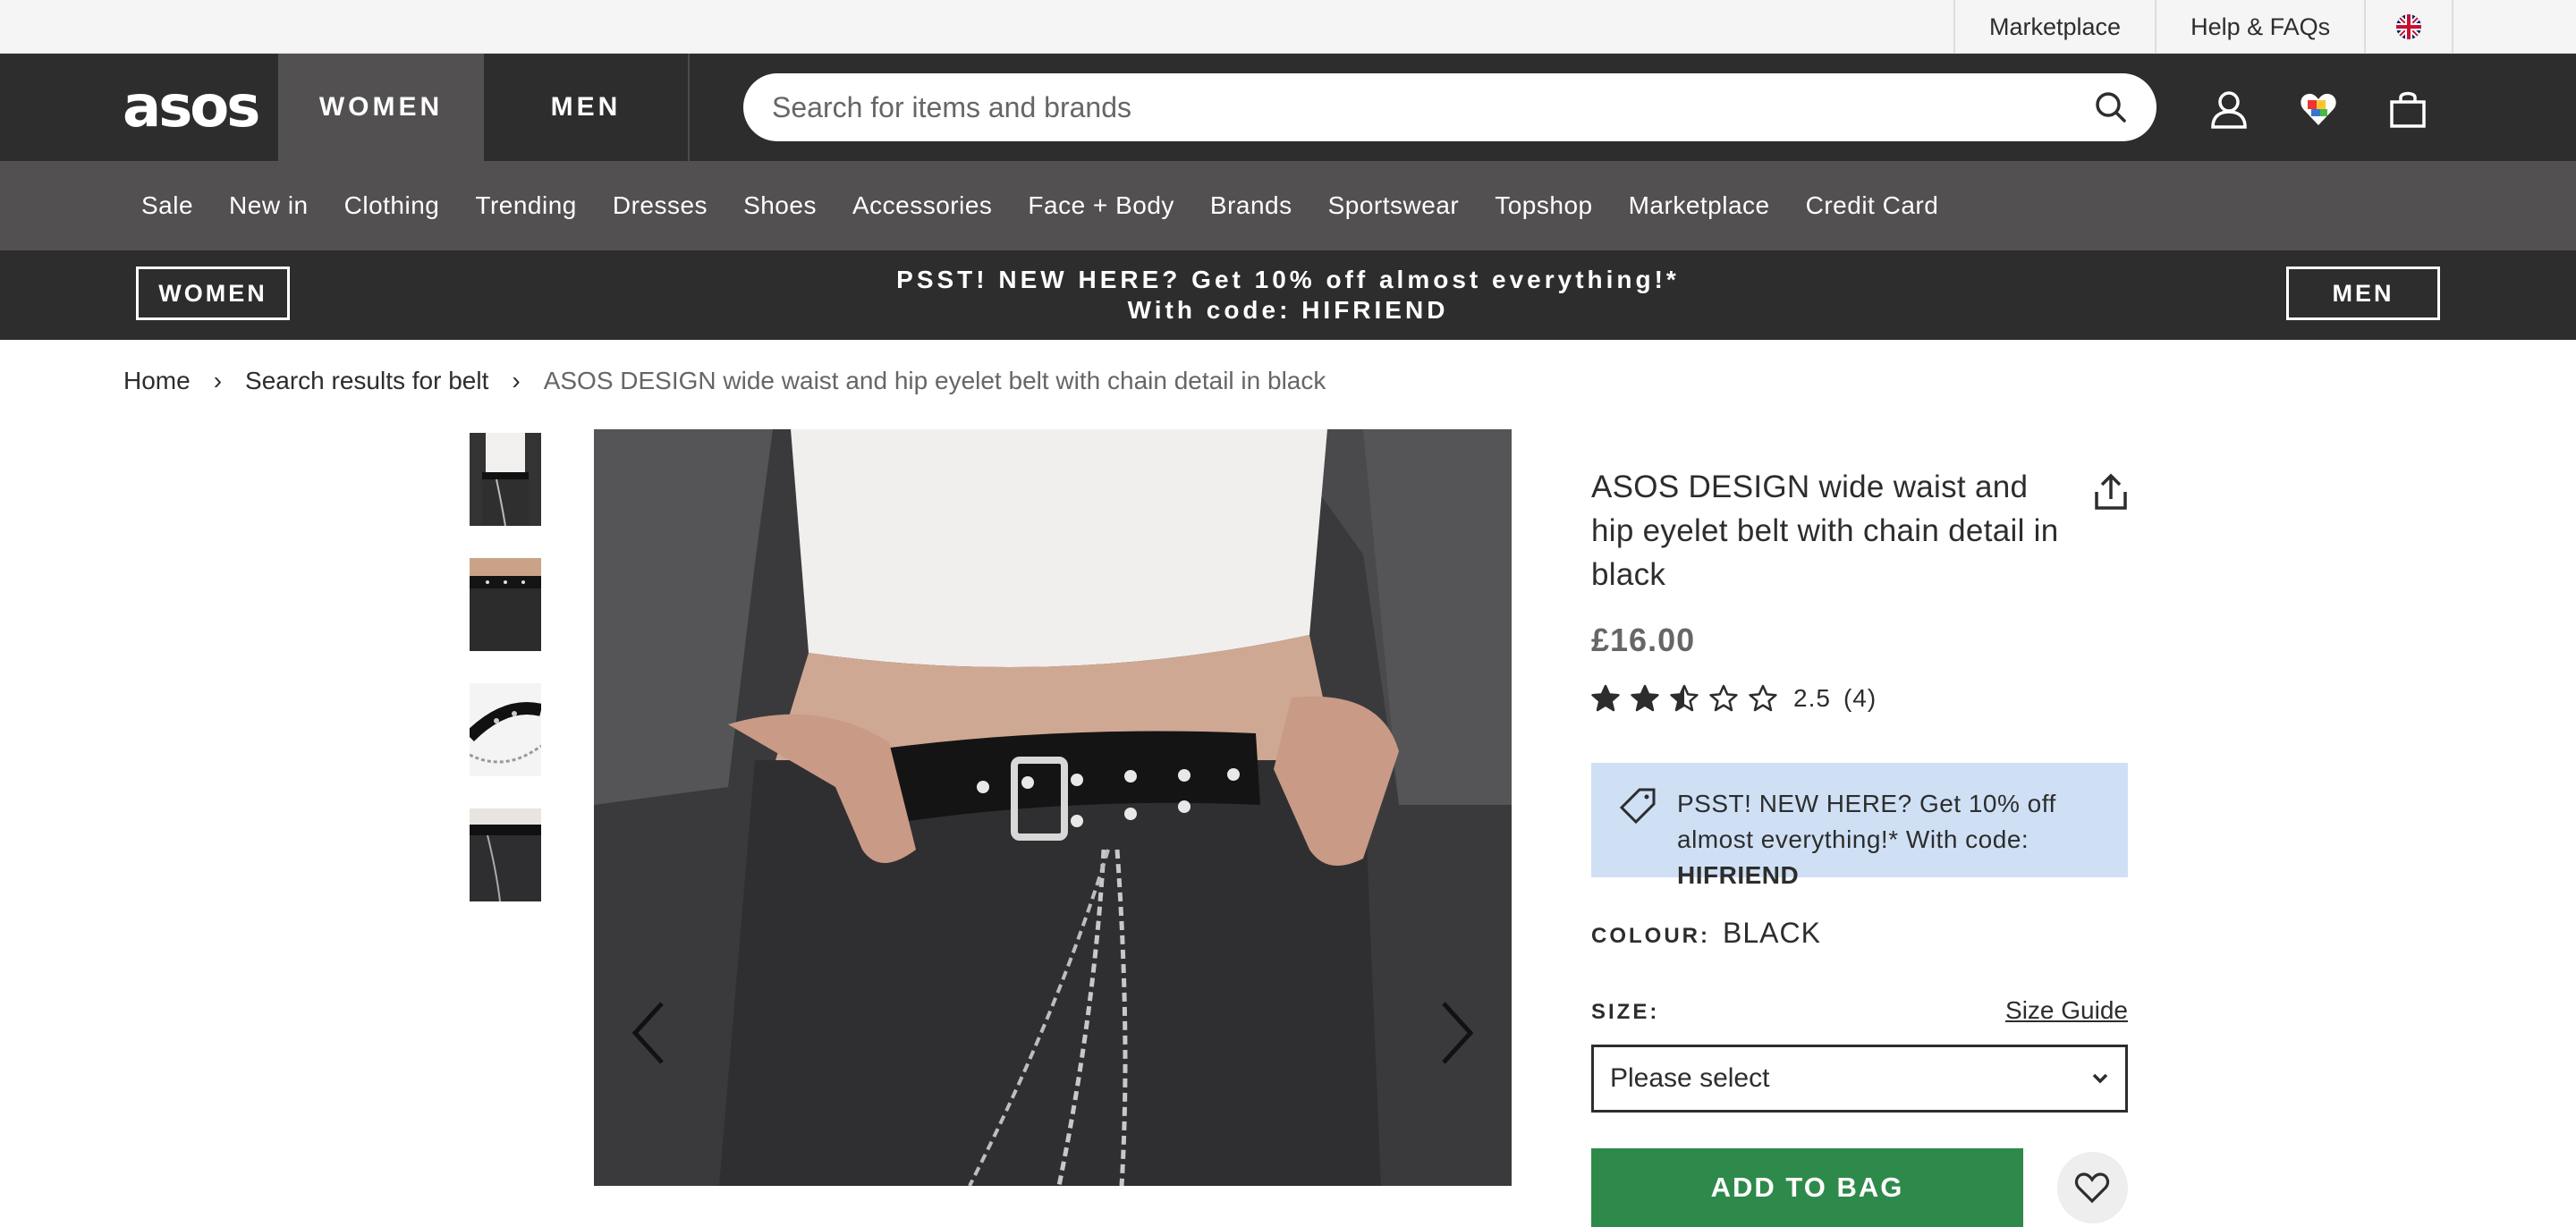  I want to click on nav-item-face-body: Face + Body, so click(1100, 205).